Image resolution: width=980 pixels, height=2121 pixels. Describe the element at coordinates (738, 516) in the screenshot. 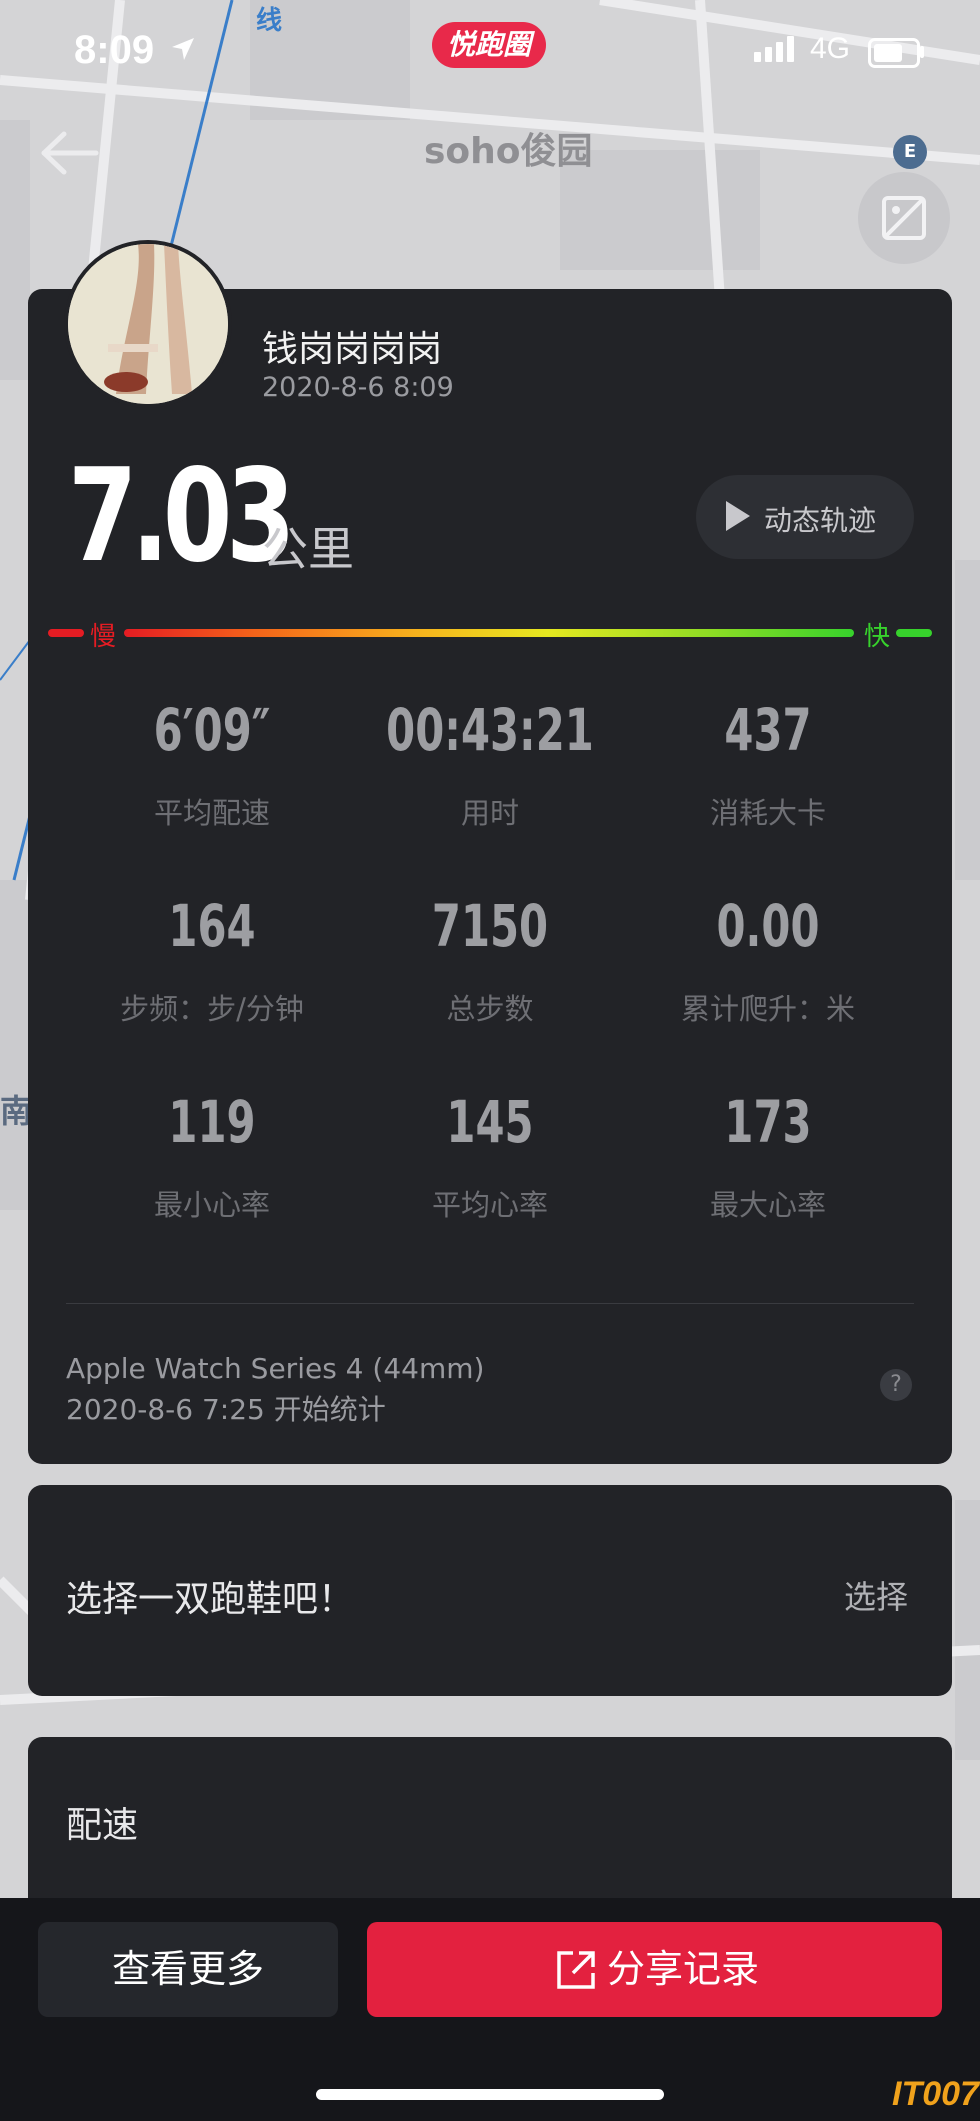

I see `play-icon` at that location.